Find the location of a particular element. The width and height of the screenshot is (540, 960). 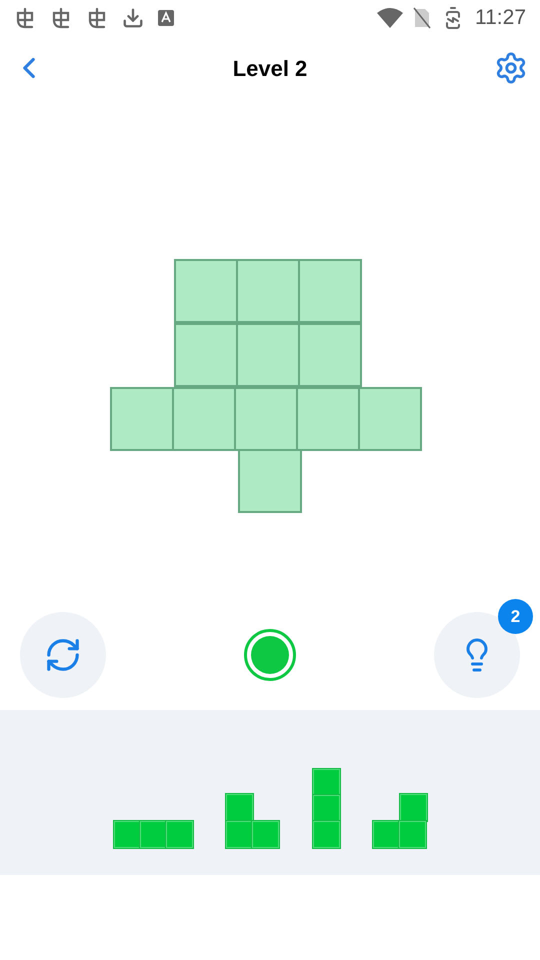

restart-icon is located at coordinates (63, 655).